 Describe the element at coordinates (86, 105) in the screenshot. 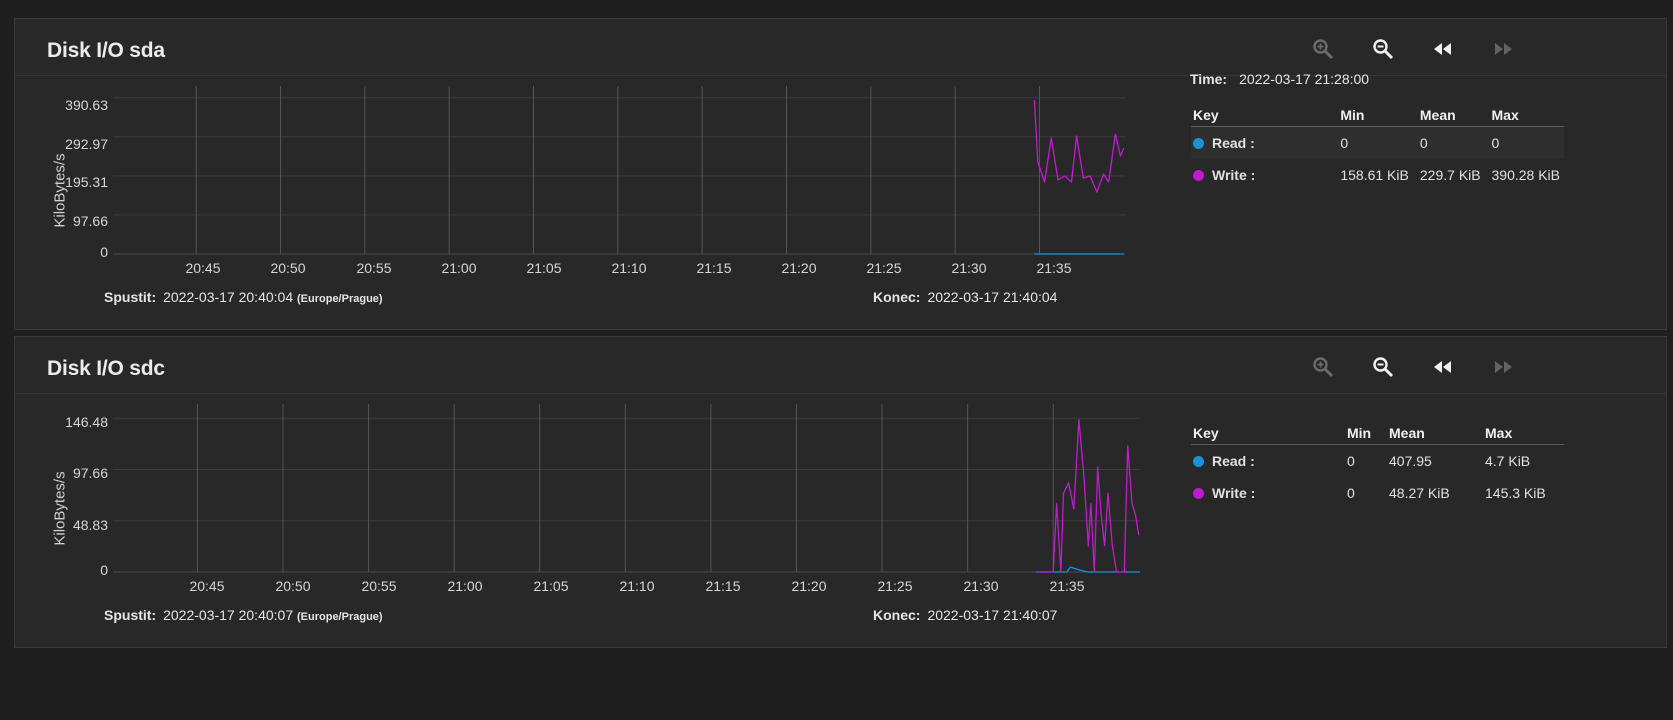

I see `y-tick-label: 390.63` at that location.